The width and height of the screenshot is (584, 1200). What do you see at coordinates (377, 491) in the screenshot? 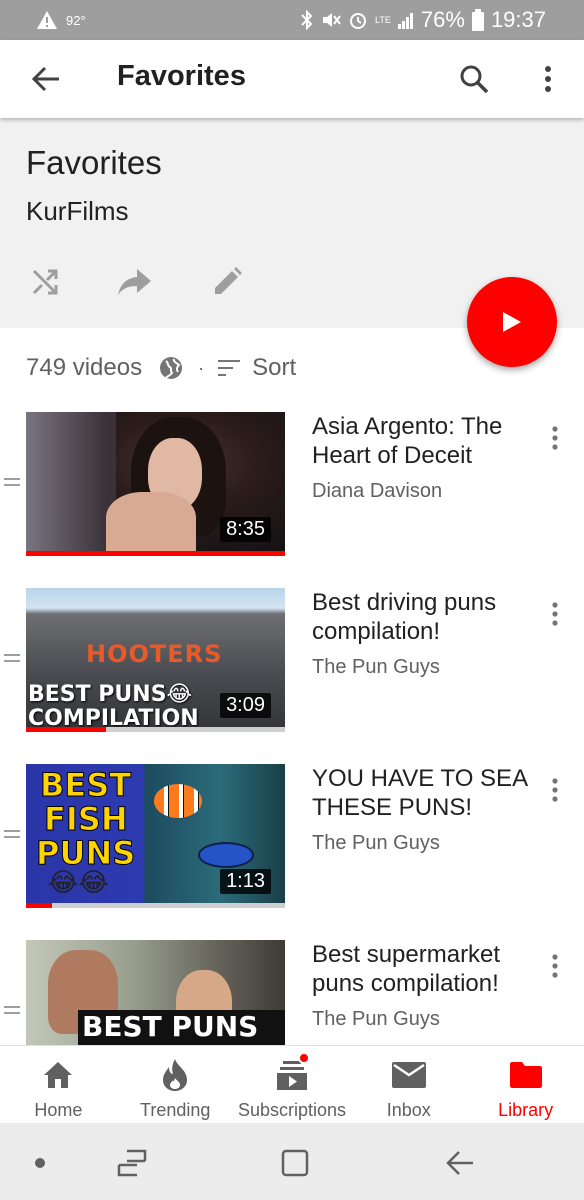
I see `video-channel: Diana Davison` at bounding box center [377, 491].